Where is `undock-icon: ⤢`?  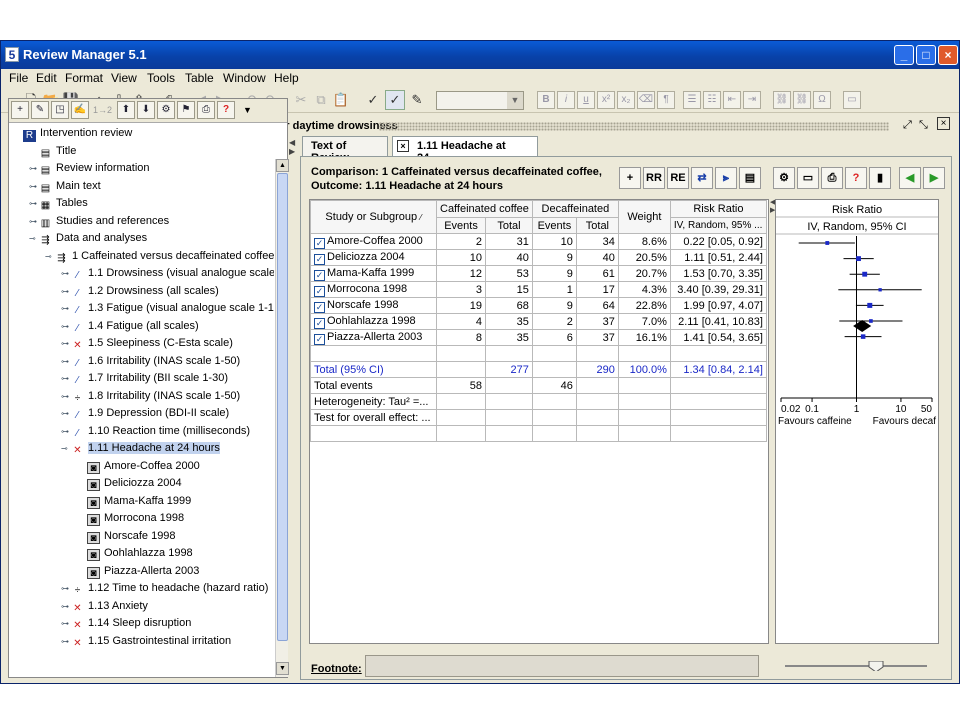 undock-icon: ⤢ is located at coordinates (907, 125).